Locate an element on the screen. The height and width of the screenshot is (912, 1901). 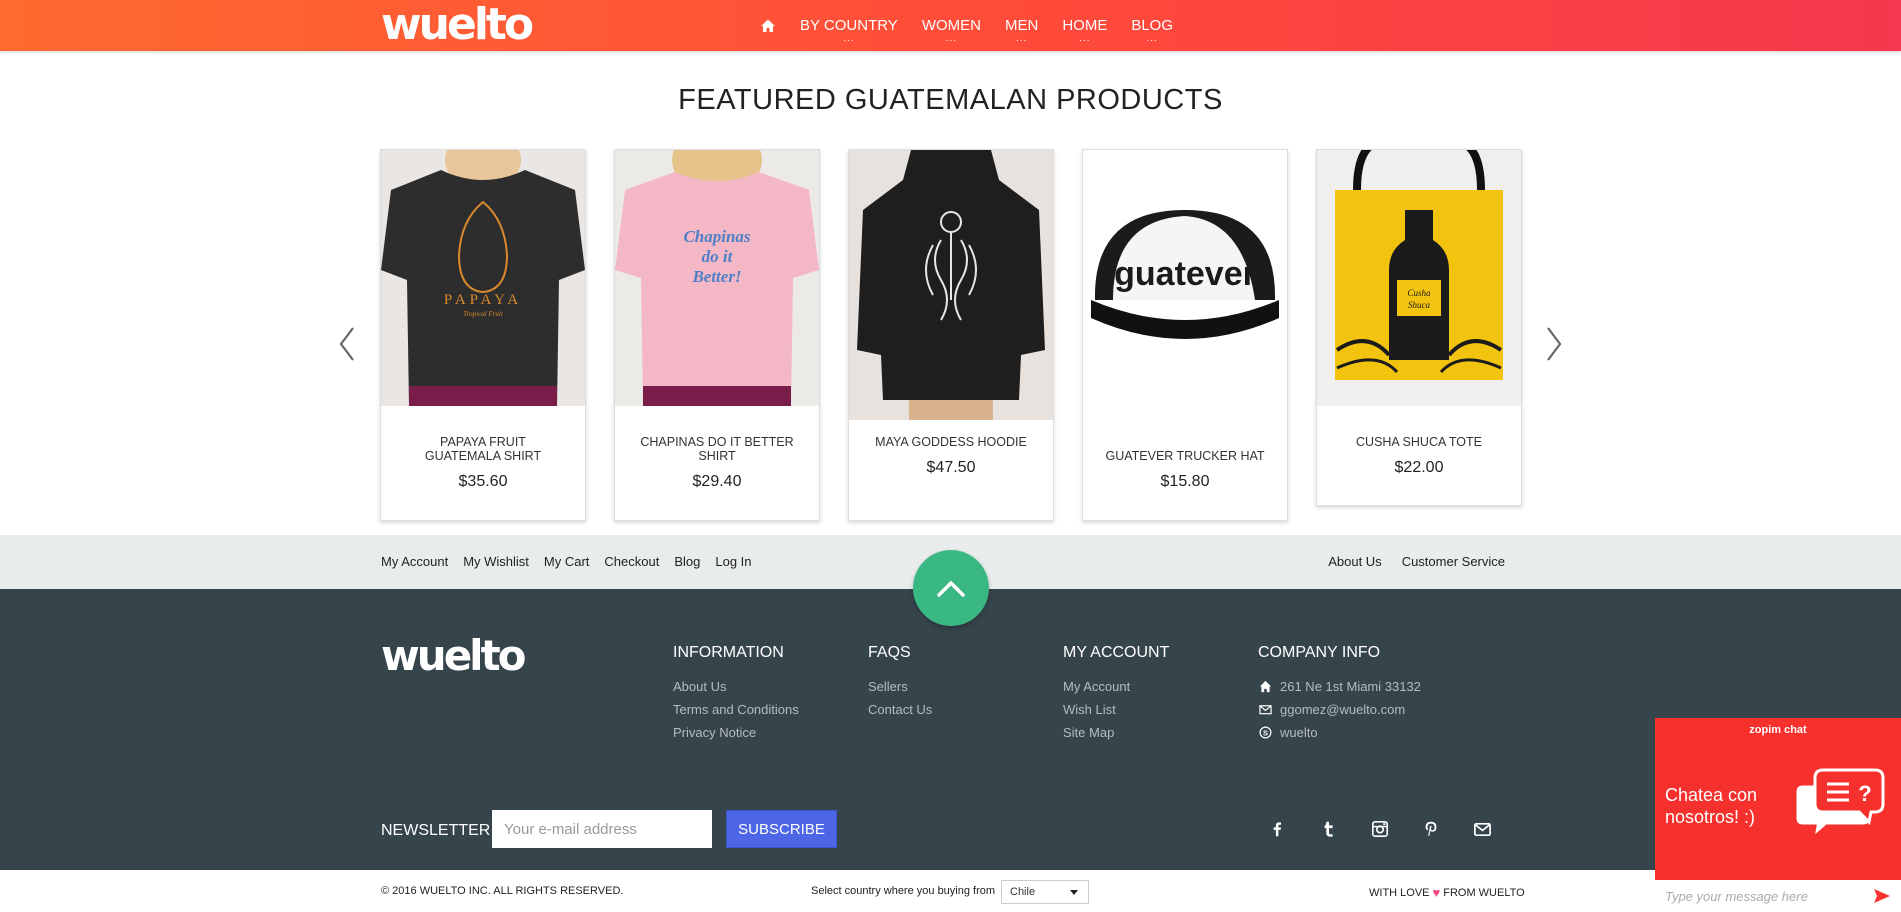
product-image: PAPAYA Tropical Fruit is located at coordinates (483, 278).